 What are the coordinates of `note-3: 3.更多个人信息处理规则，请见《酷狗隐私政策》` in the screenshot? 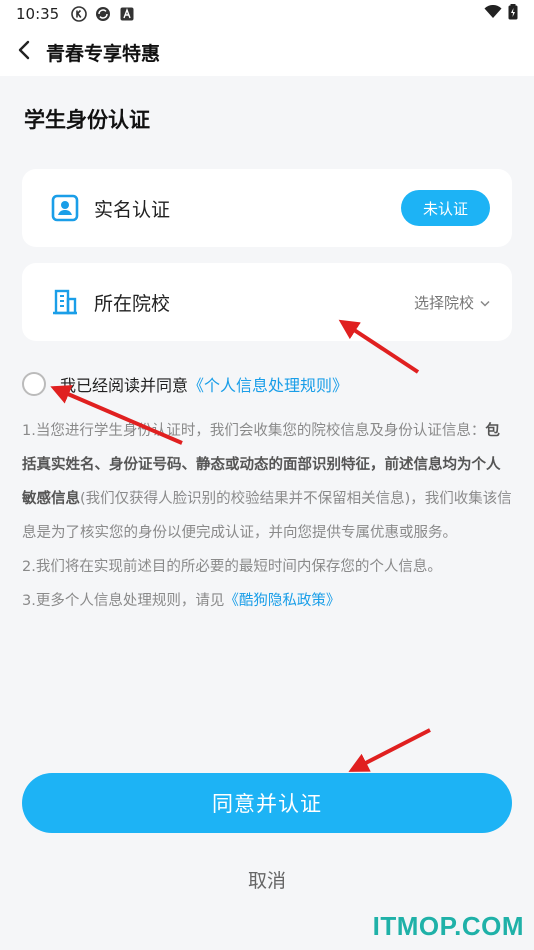 It's located at (268, 601).